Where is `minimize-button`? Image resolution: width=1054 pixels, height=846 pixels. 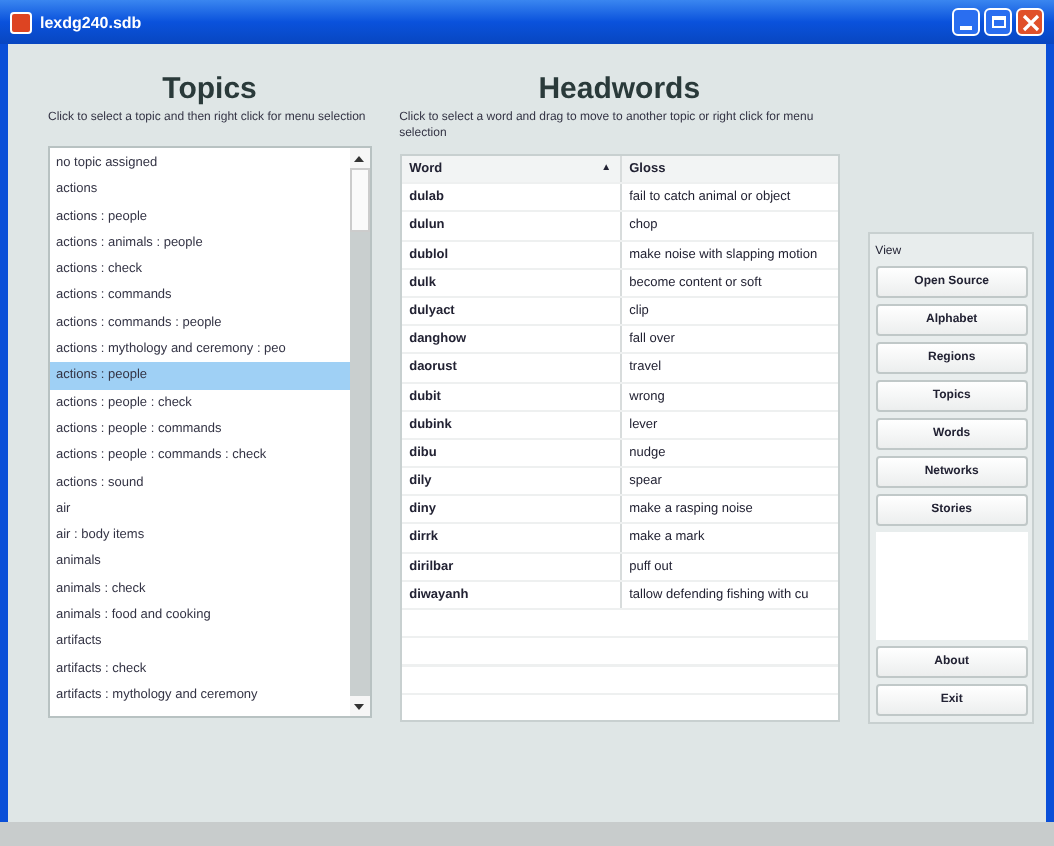
minimize-button is located at coordinates (966, 22).